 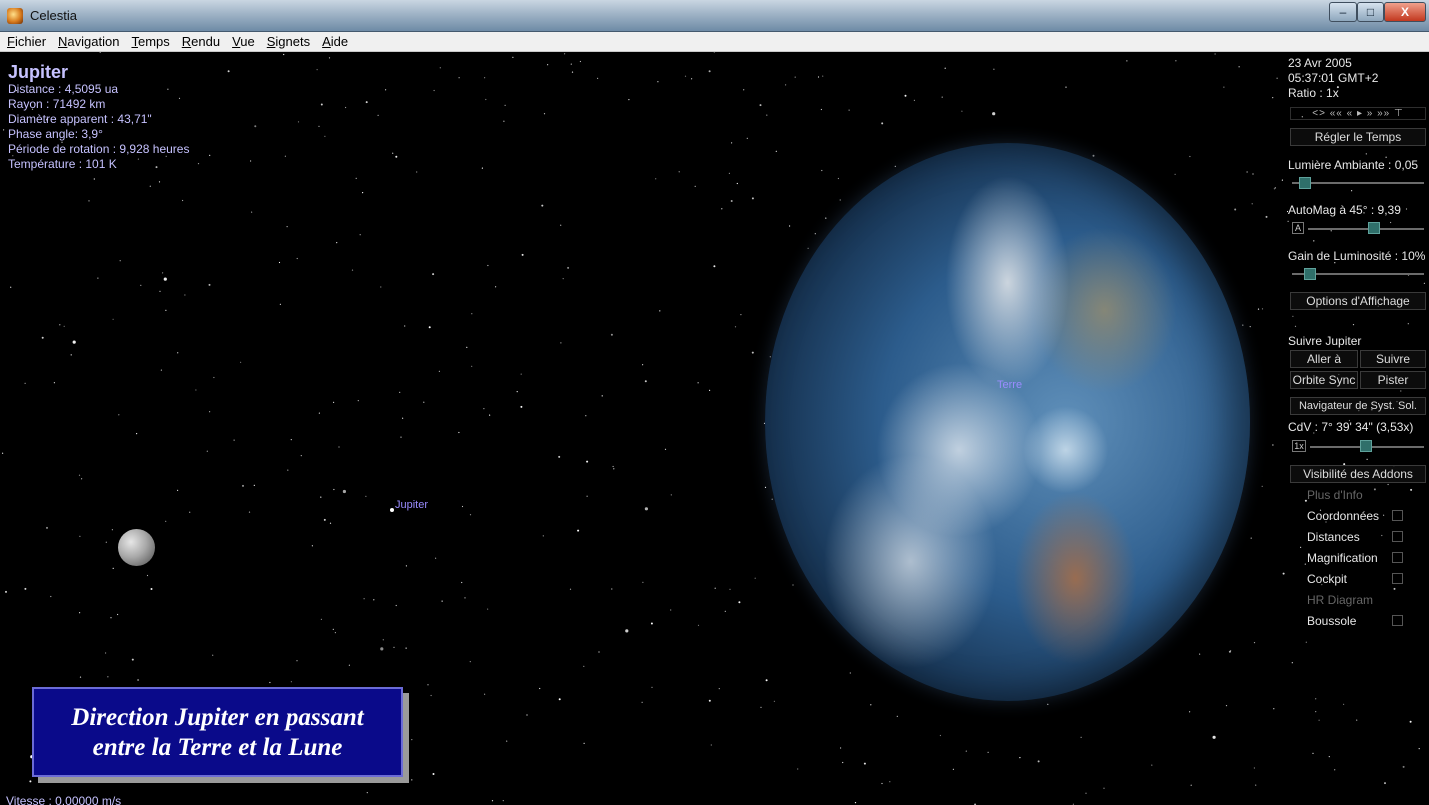 I want to click on moon, so click(x=136, y=547).